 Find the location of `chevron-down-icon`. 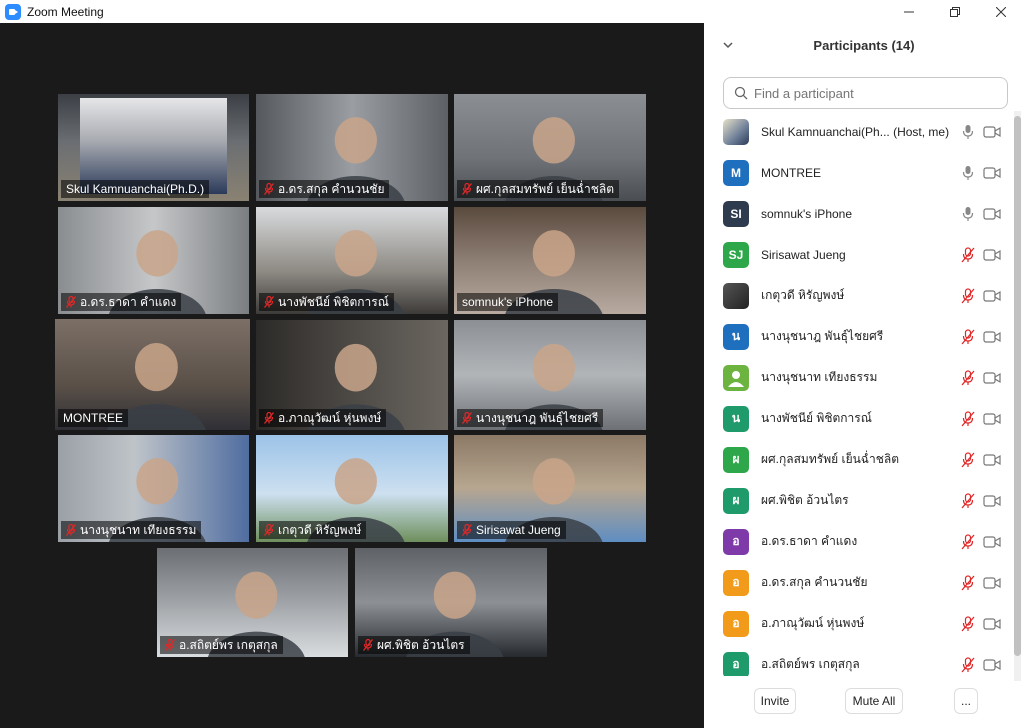

chevron-down-icon is located at coordinates (728, 45).